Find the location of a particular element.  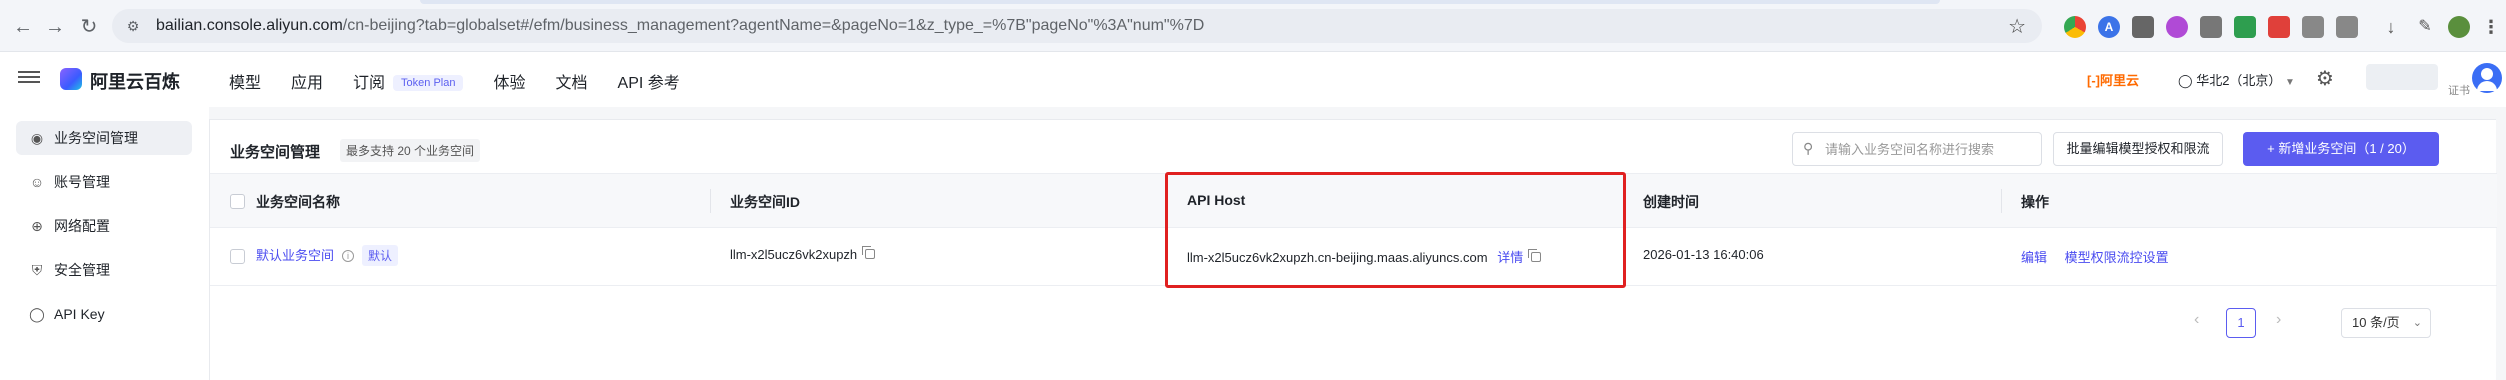

workspace-limit-tip: 最多支持 20 个业务空间 is located at coordinates (410, 150).